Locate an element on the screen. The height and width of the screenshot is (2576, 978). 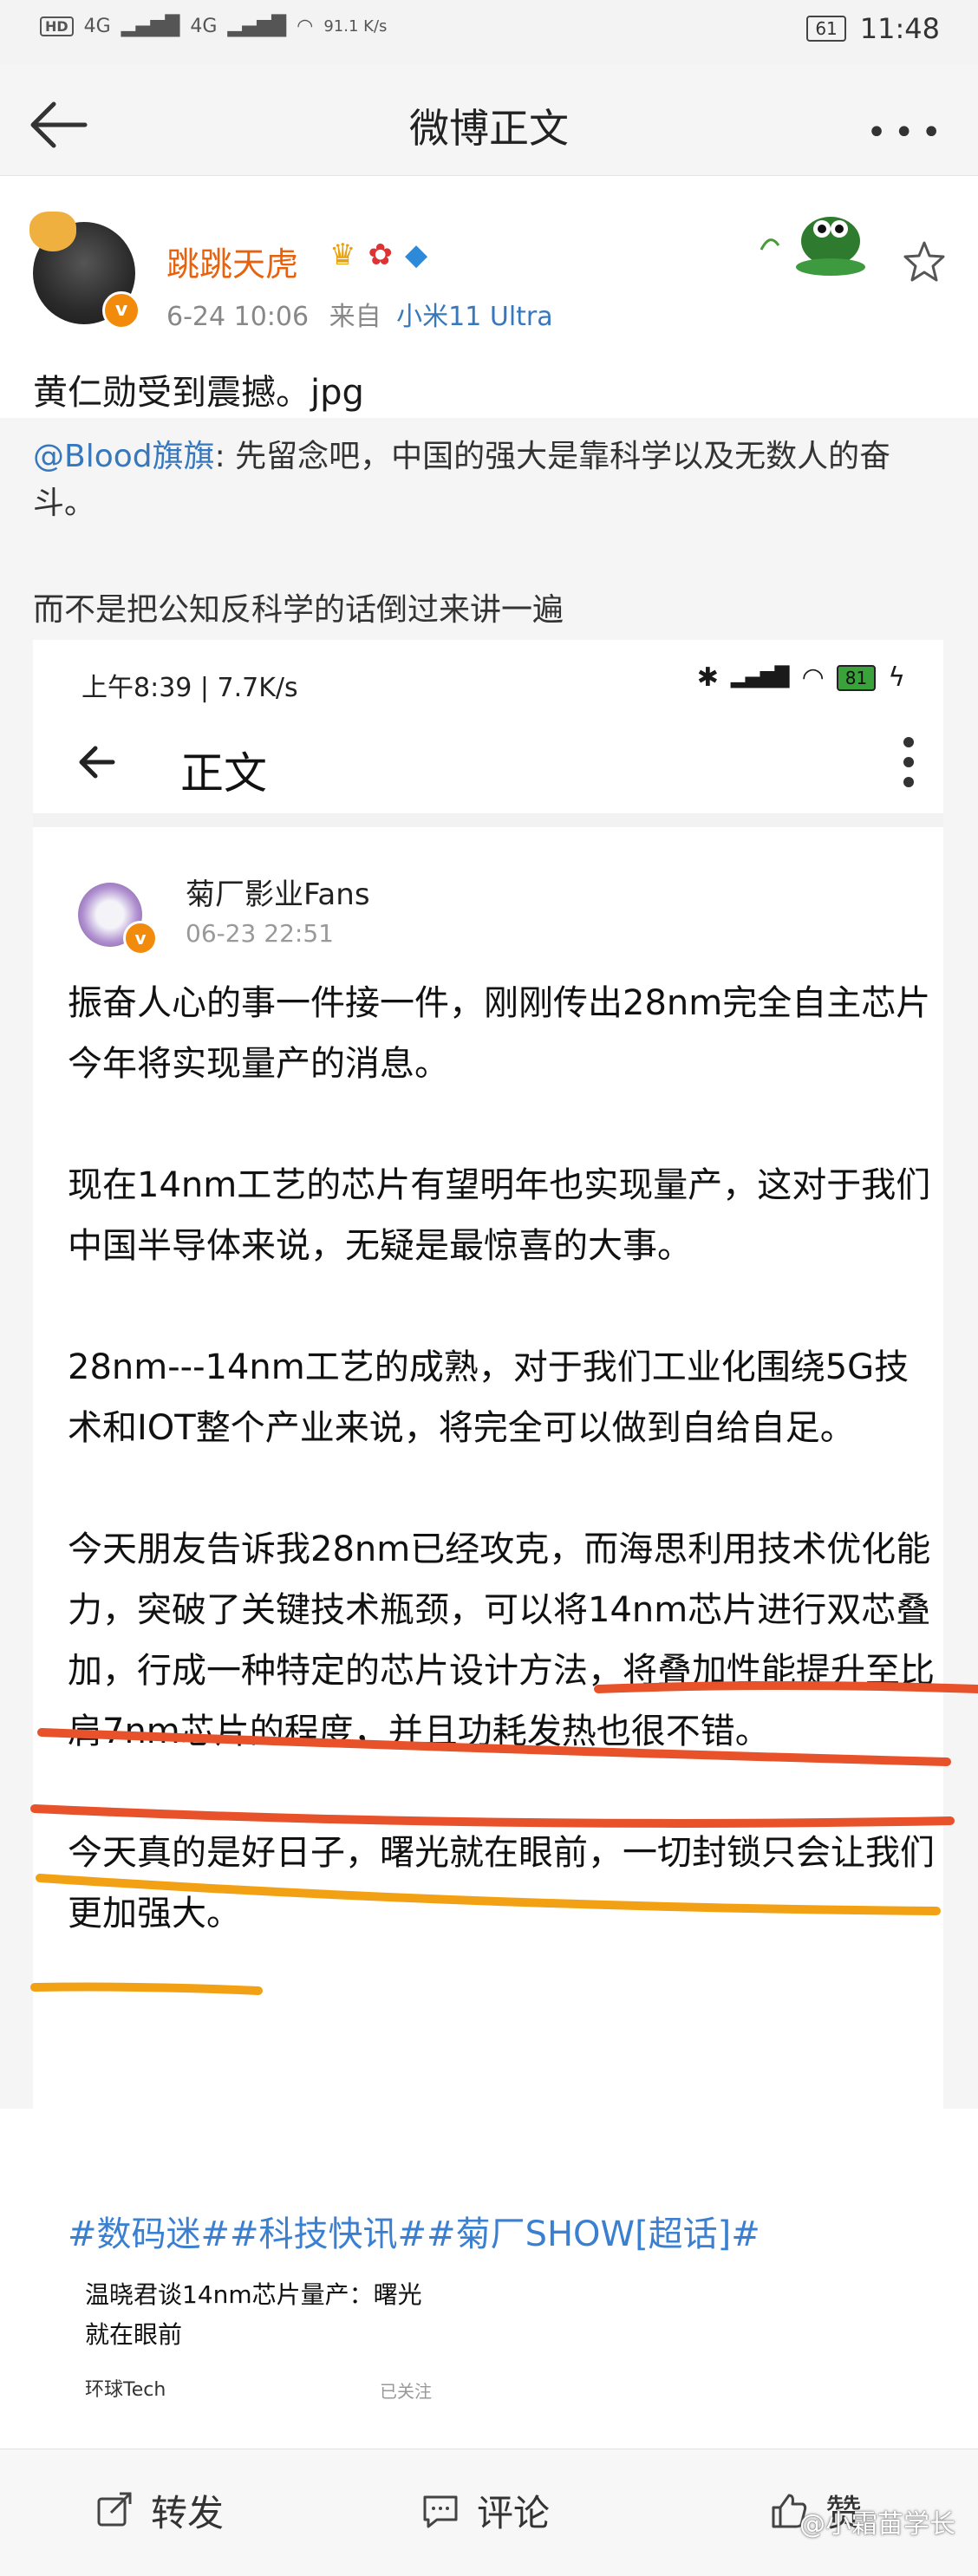
comment-label: 评论 is located at coordinates (514, 2513).